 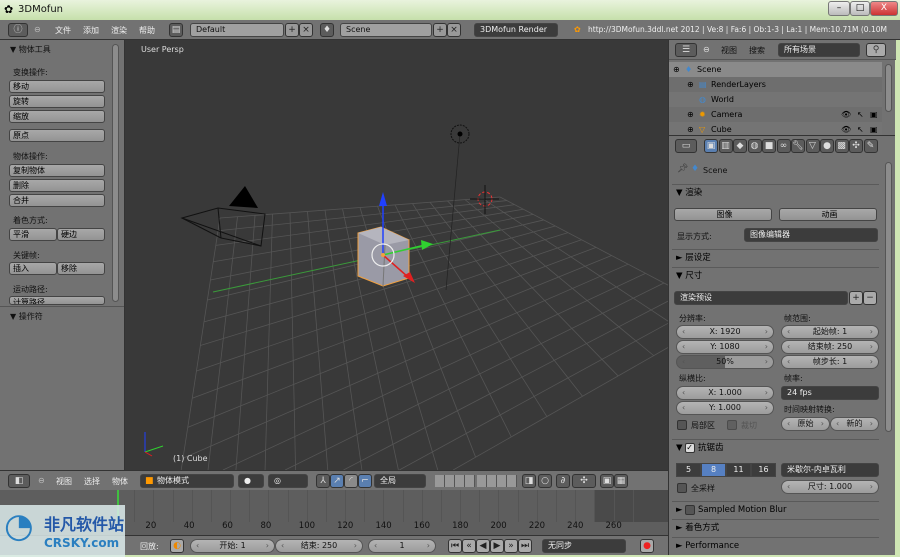 What do you see at coordinates (846, 114) in the screenshot?
I see `visibility-eye-icon: 👁︎` at bounding box center [846, 114].